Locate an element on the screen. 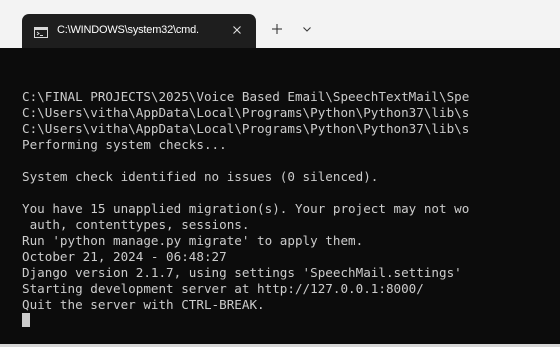 The height and width of the screenshot is (347, 560). new-tab-button is located at coordinates (277, 29).